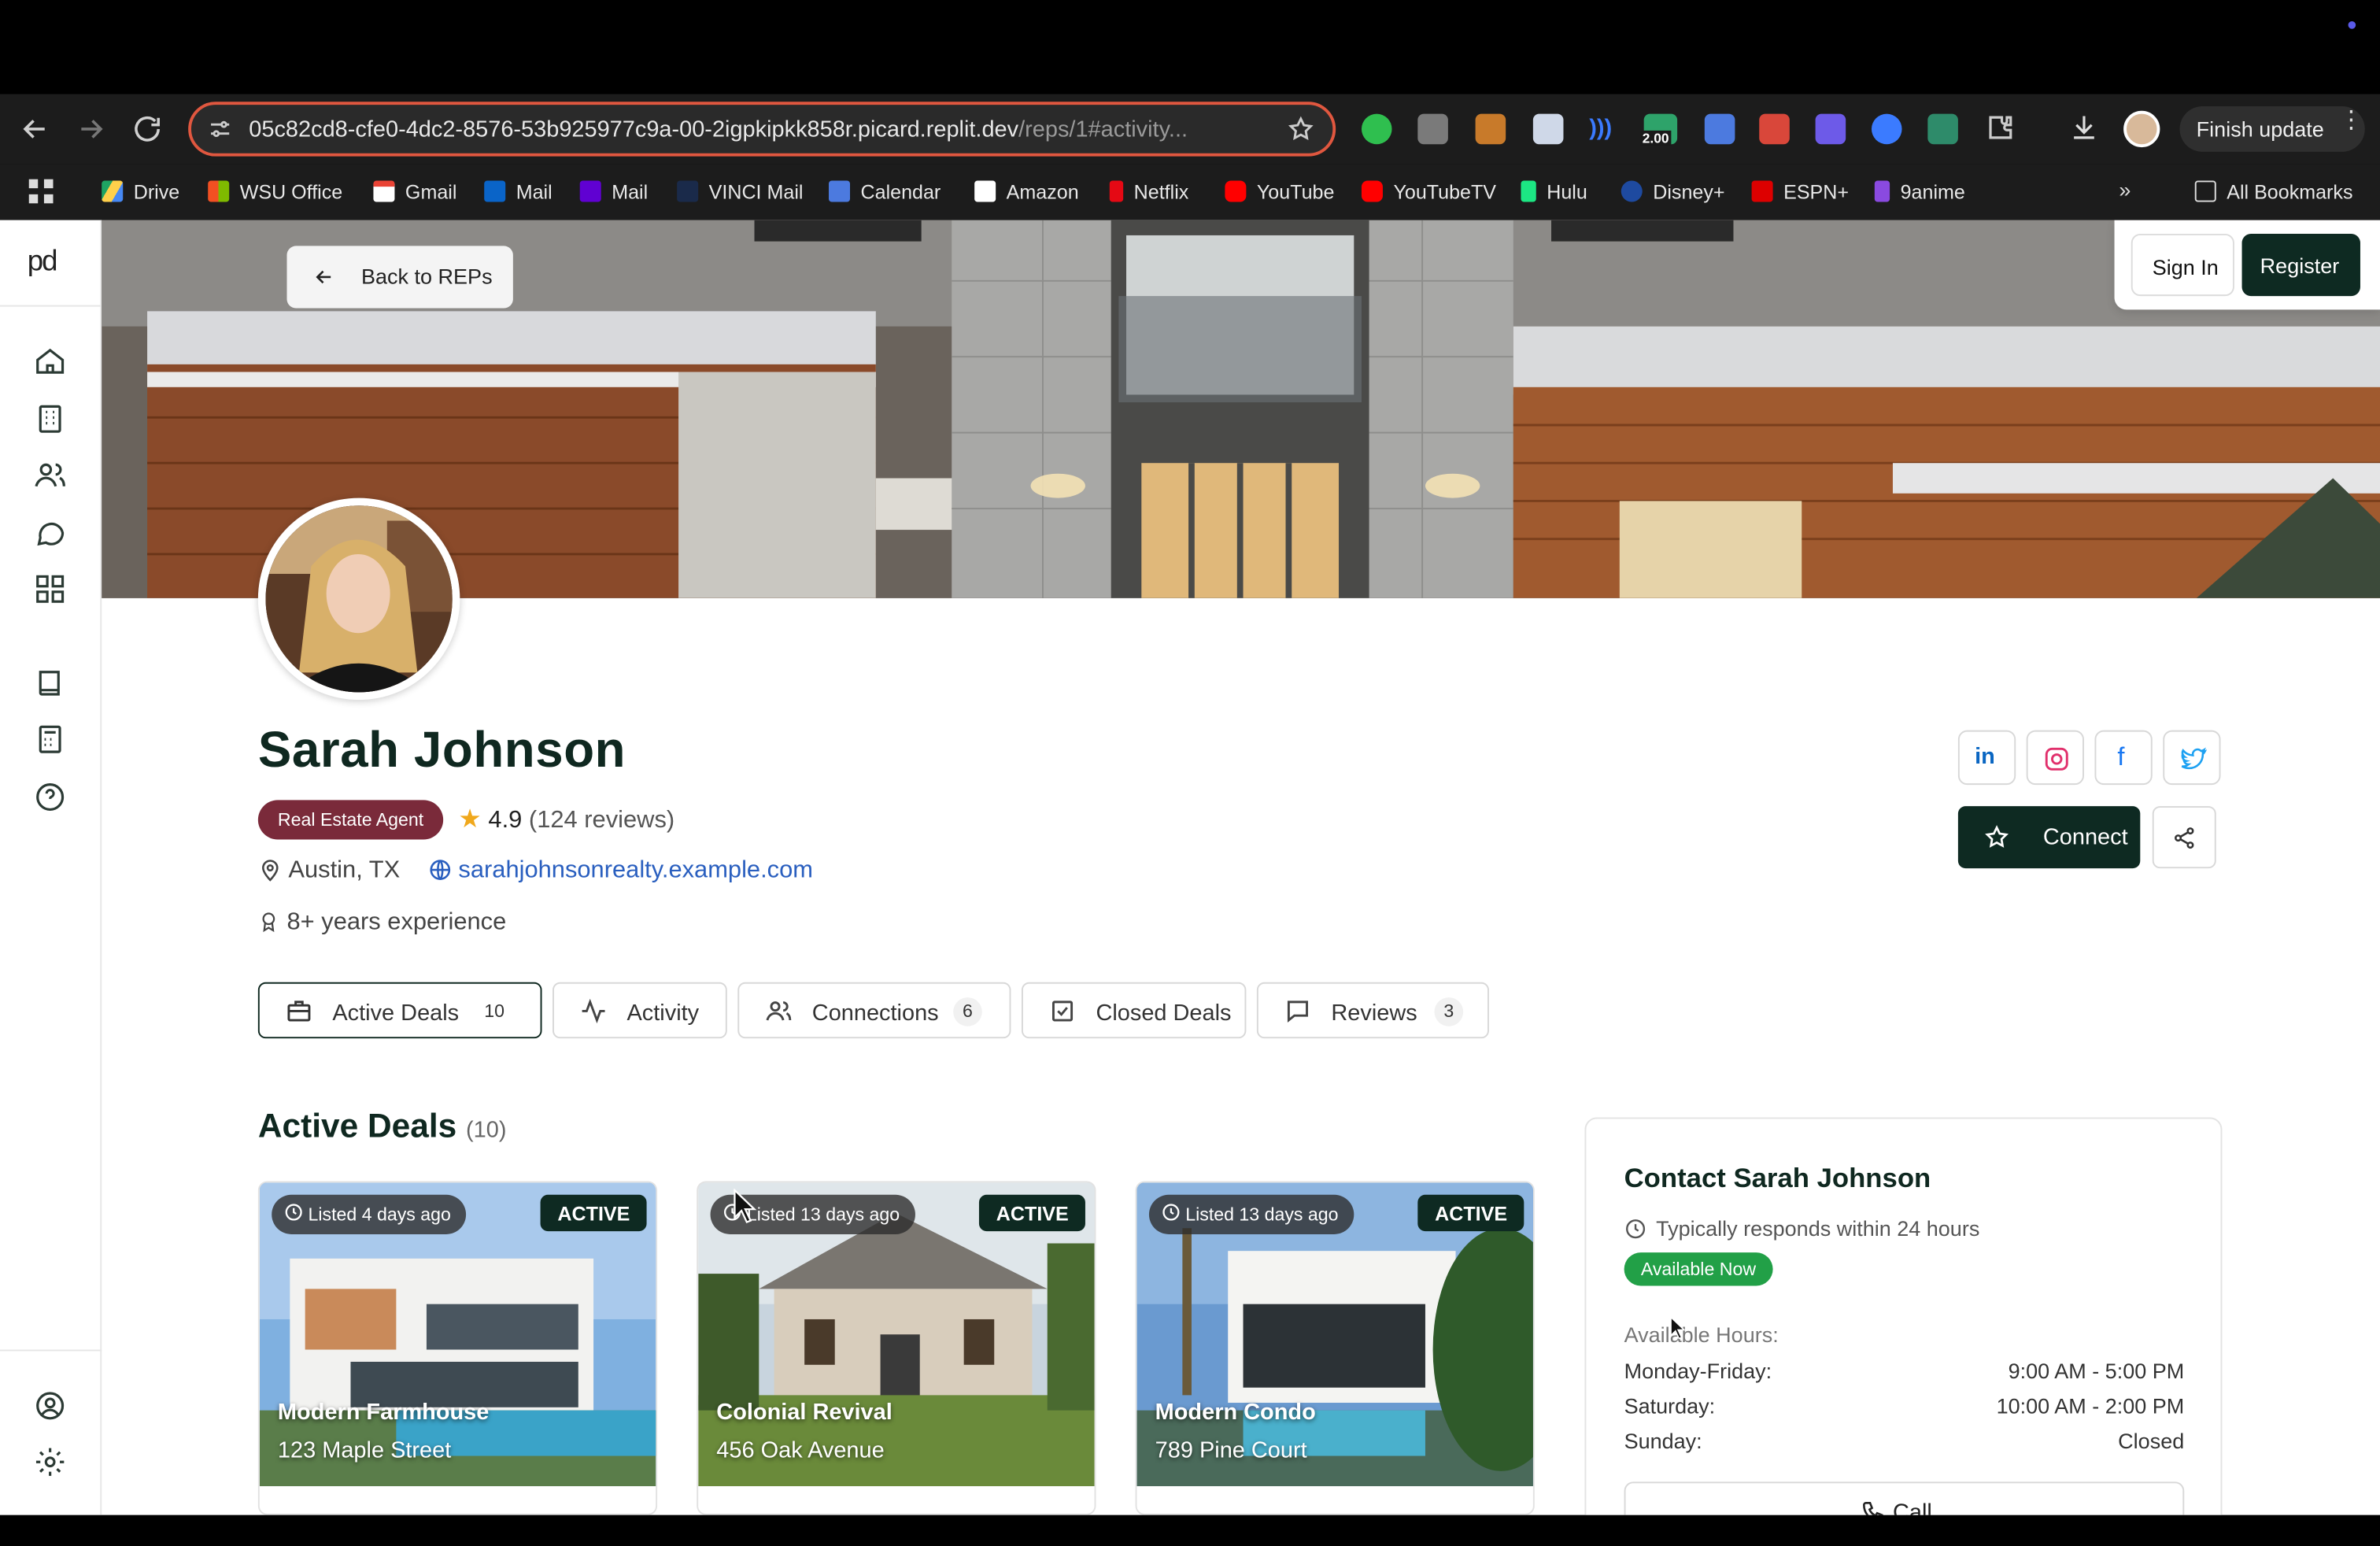 The width and height of the screenshot is (2380, 1546). I want to click on linkedin-icon: in, so click(1987, 758).